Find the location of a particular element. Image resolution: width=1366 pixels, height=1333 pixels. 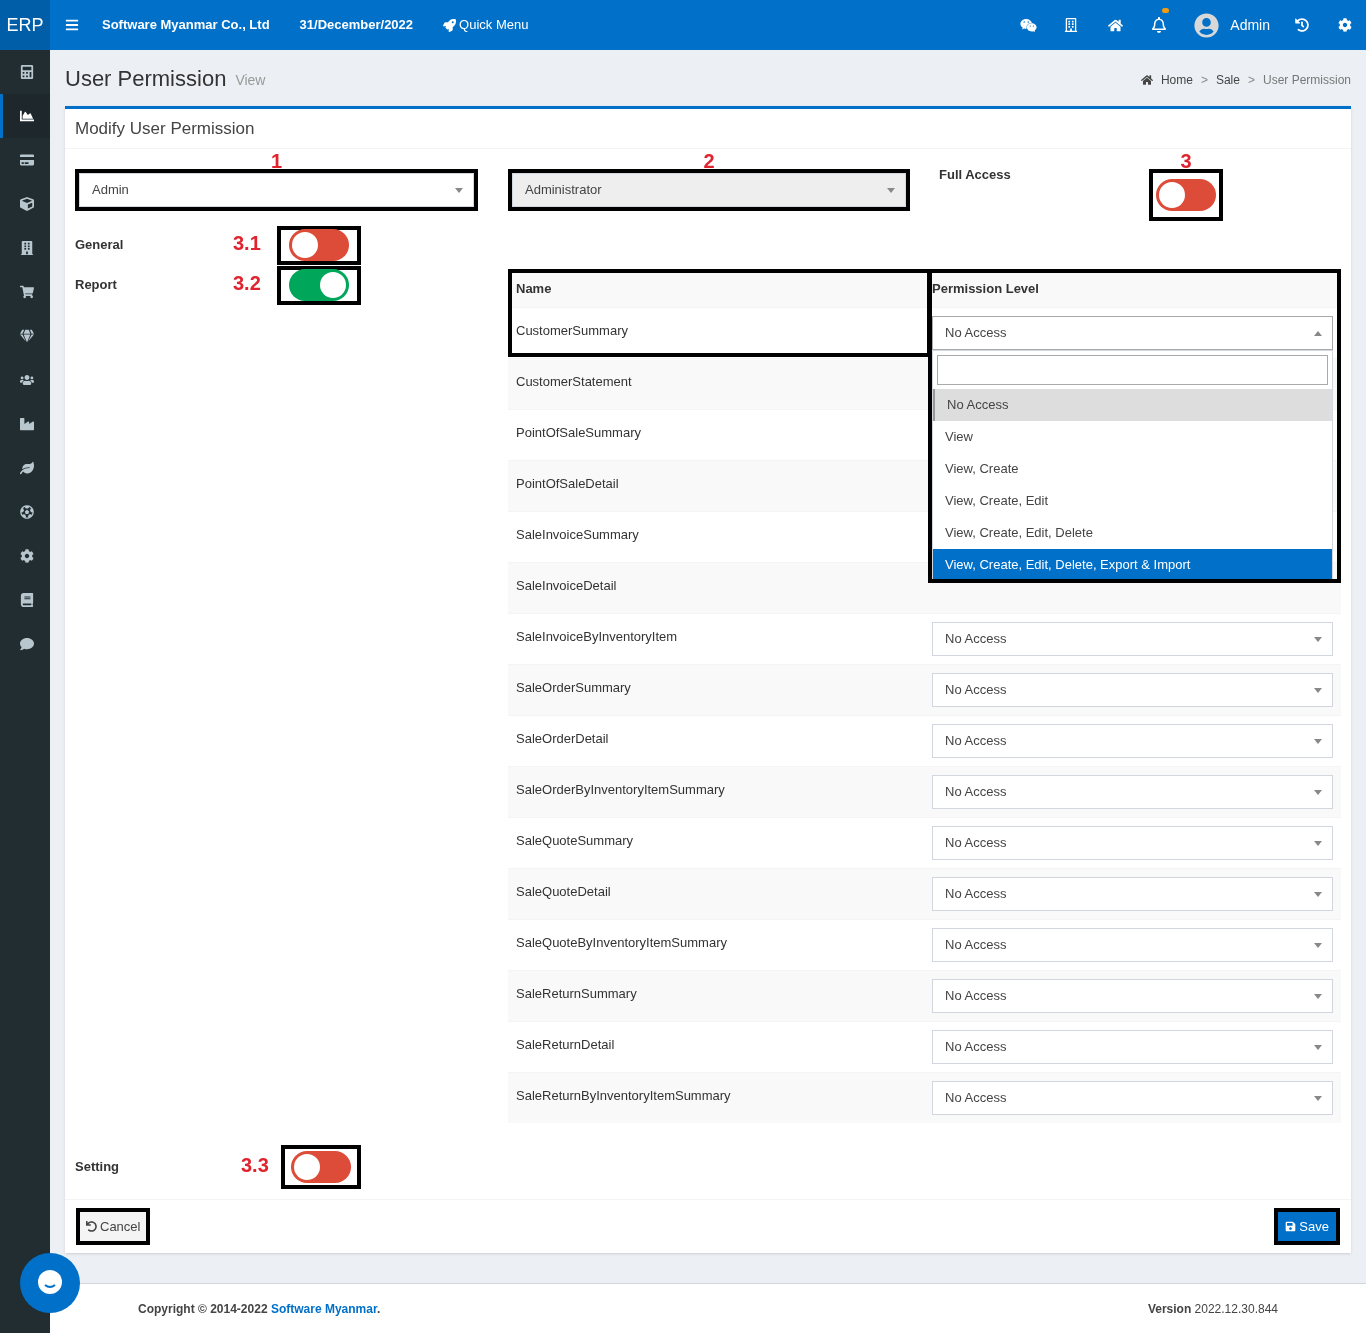

users-icon is located at coordinates (26, 380).